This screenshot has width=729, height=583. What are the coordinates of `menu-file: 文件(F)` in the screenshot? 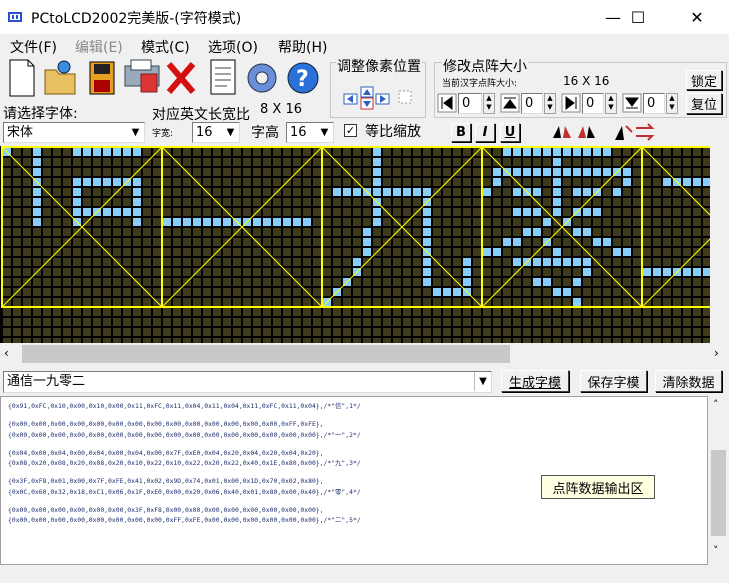 It's located at (33, 47).